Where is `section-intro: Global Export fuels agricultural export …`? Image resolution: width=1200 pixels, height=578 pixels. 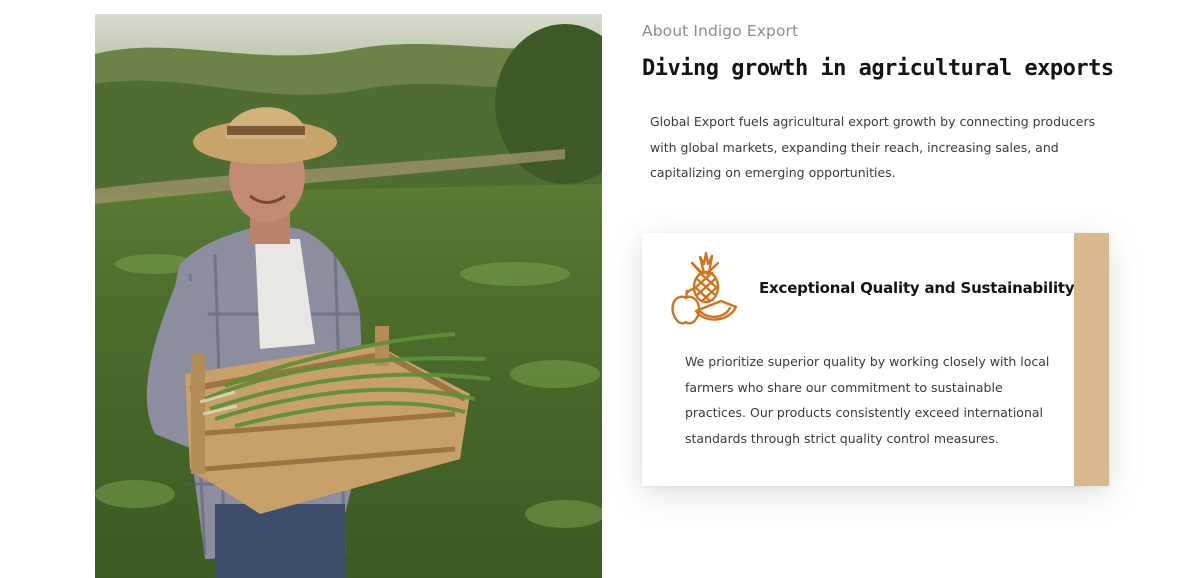
section-intro: Global Export fuels agricultural export … is located at coordinates (873, 147).